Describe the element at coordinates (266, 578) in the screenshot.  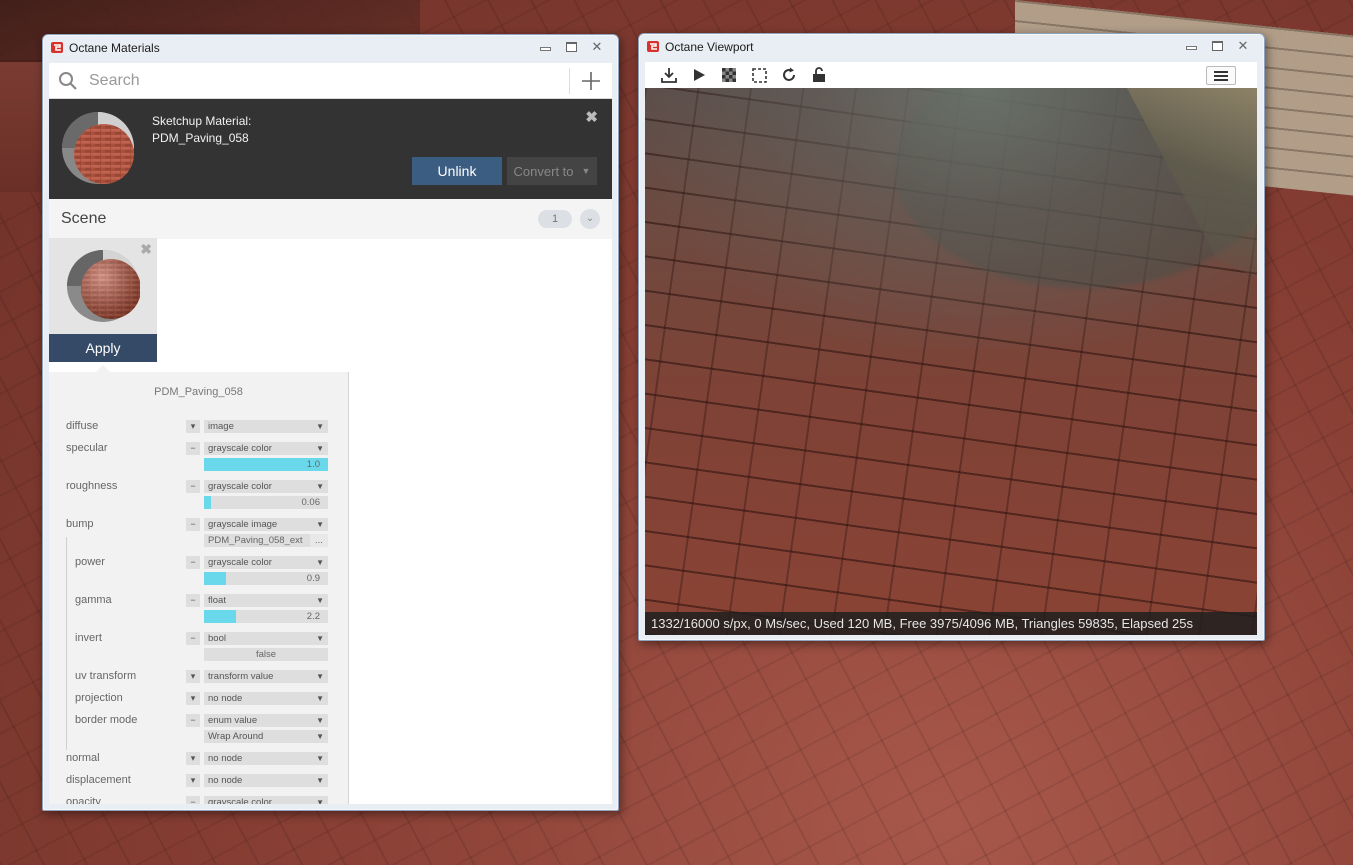
I see `prop-slider-power: 0.9` at that location.